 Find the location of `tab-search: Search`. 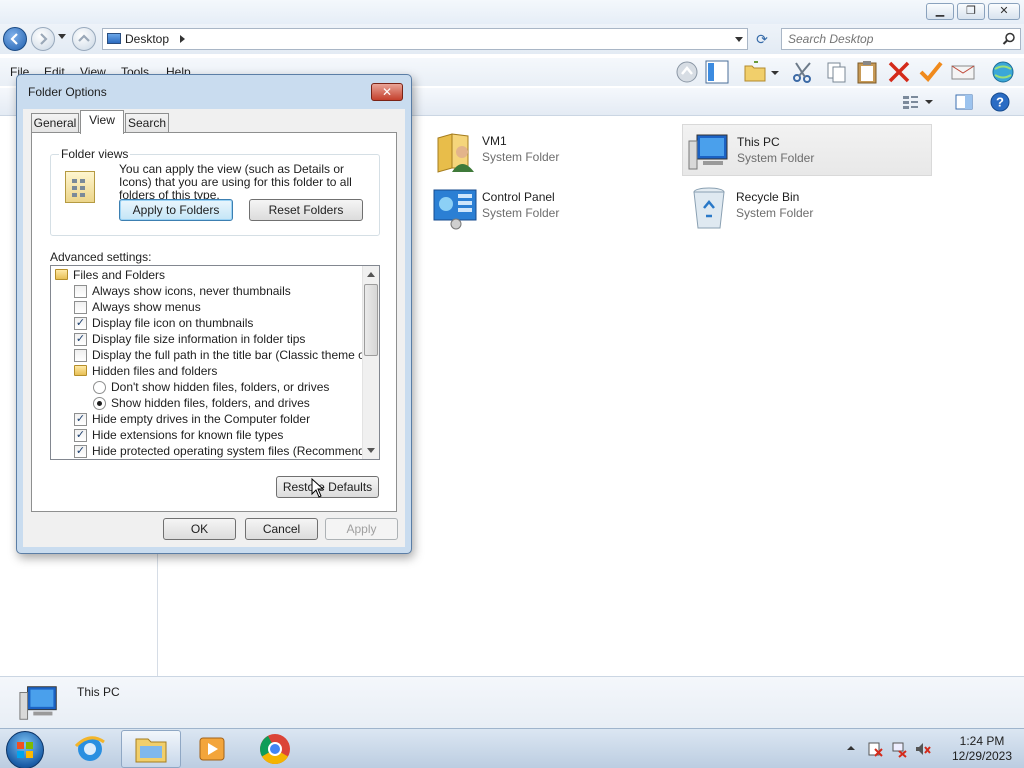

tab-search: Search is located at coordinates (147, 123).